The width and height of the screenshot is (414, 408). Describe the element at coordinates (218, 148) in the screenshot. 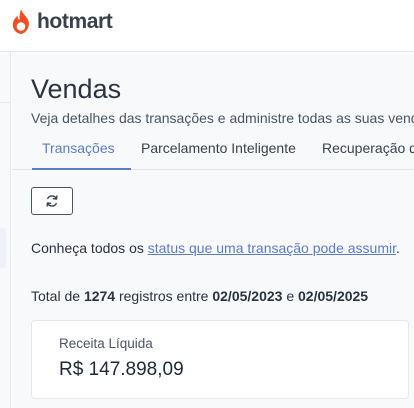

I see `tab-parcelamento-inteligente: Parcelamento Inteligente` at that location.